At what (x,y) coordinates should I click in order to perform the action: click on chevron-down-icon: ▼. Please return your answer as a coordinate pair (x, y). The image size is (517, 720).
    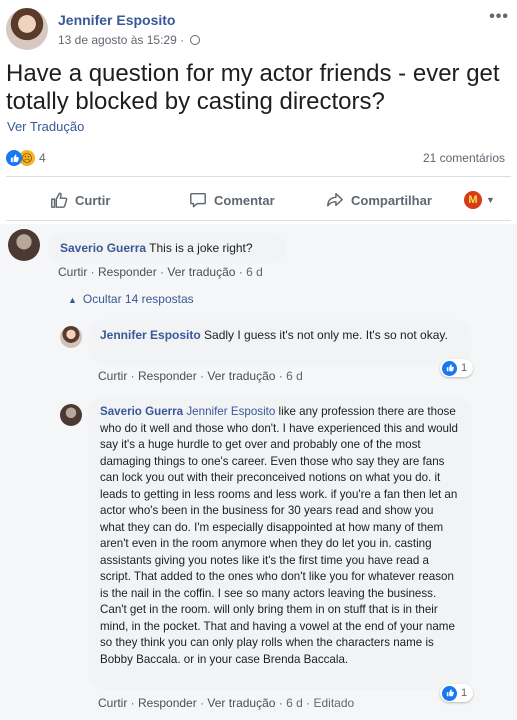
    Looking at the image, I should click on (490, 200).